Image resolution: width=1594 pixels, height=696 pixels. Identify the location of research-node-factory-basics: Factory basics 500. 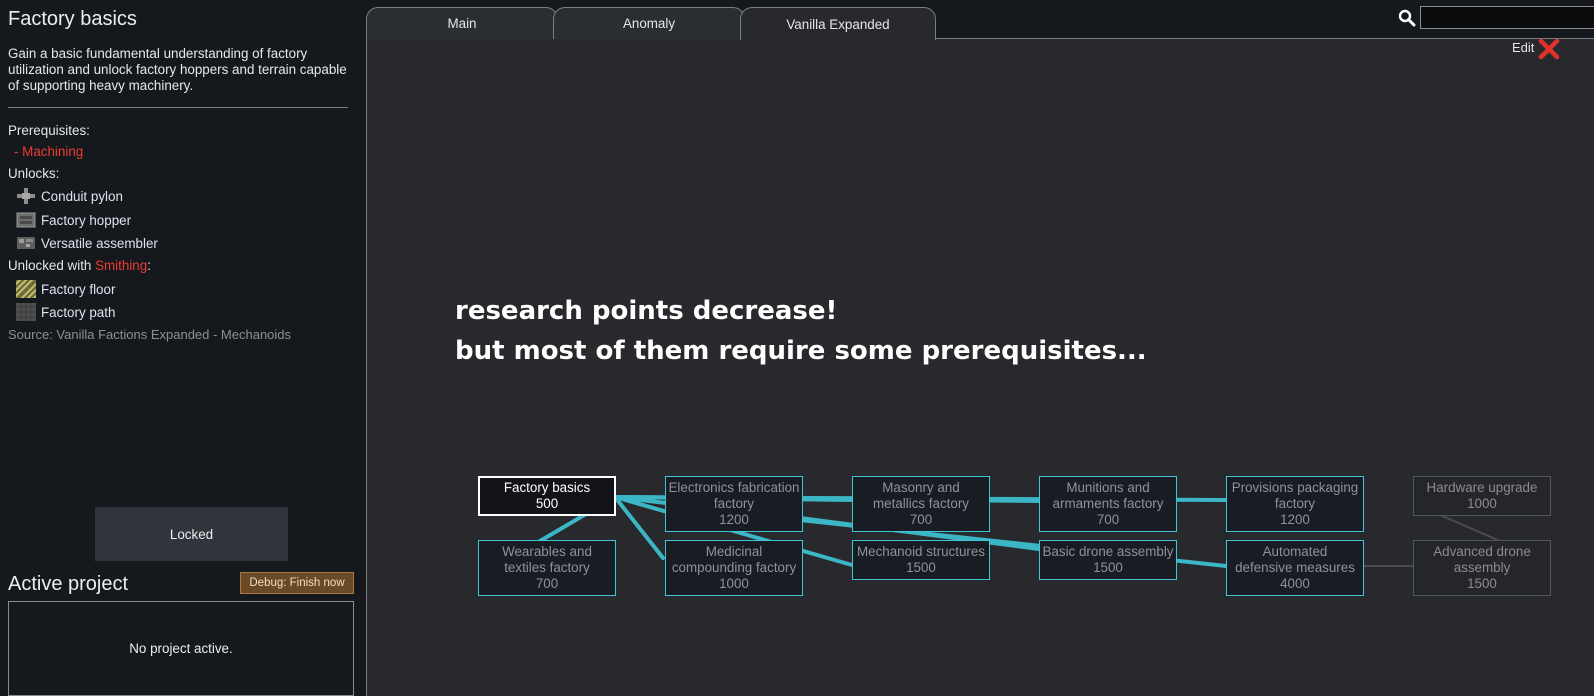
(547, 496).